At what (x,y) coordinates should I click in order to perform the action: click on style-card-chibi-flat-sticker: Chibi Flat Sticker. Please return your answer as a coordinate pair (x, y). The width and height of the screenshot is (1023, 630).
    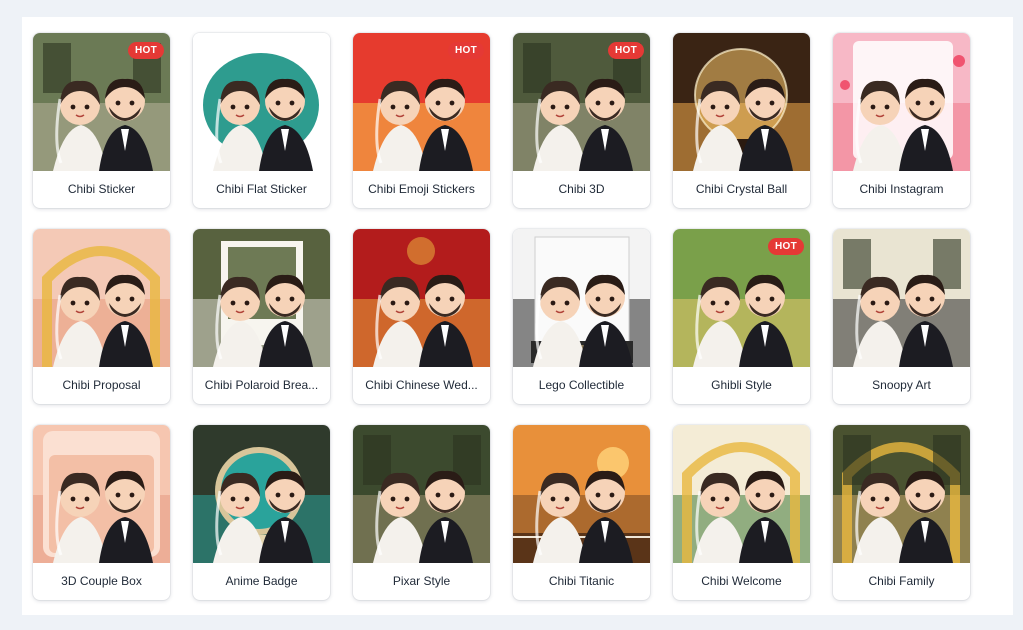
    Looking at the image, I should click on (261, 120).